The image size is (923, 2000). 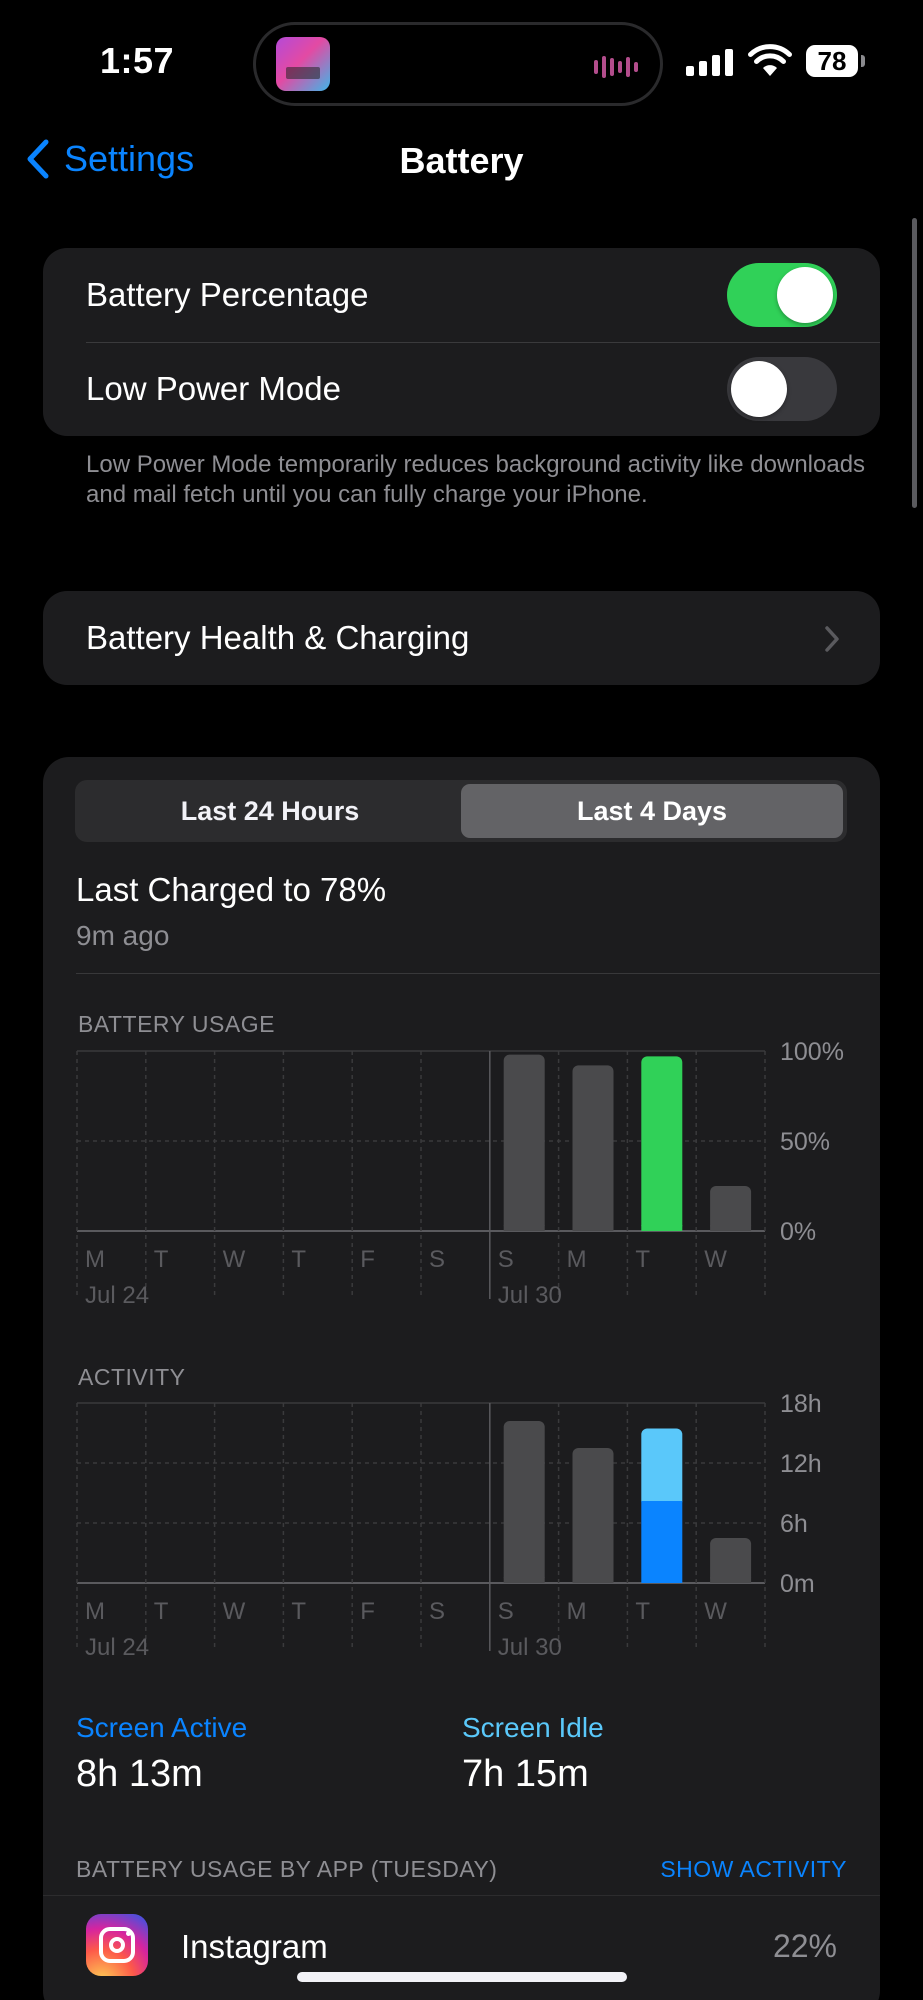 I want to click on scroll-indicator, so click(x=914, y=363).